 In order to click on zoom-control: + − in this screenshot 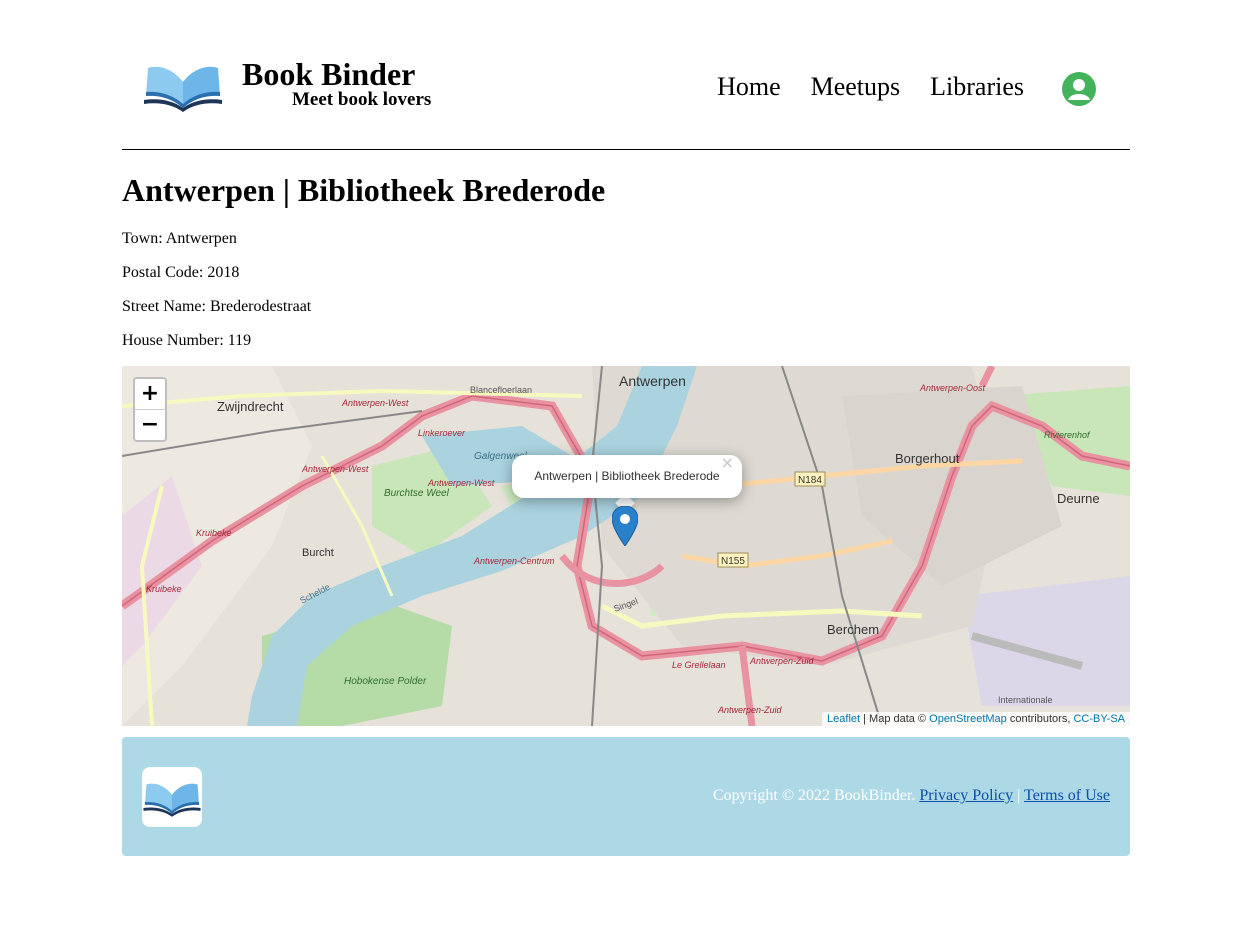, I will do `click(150, 409)`.